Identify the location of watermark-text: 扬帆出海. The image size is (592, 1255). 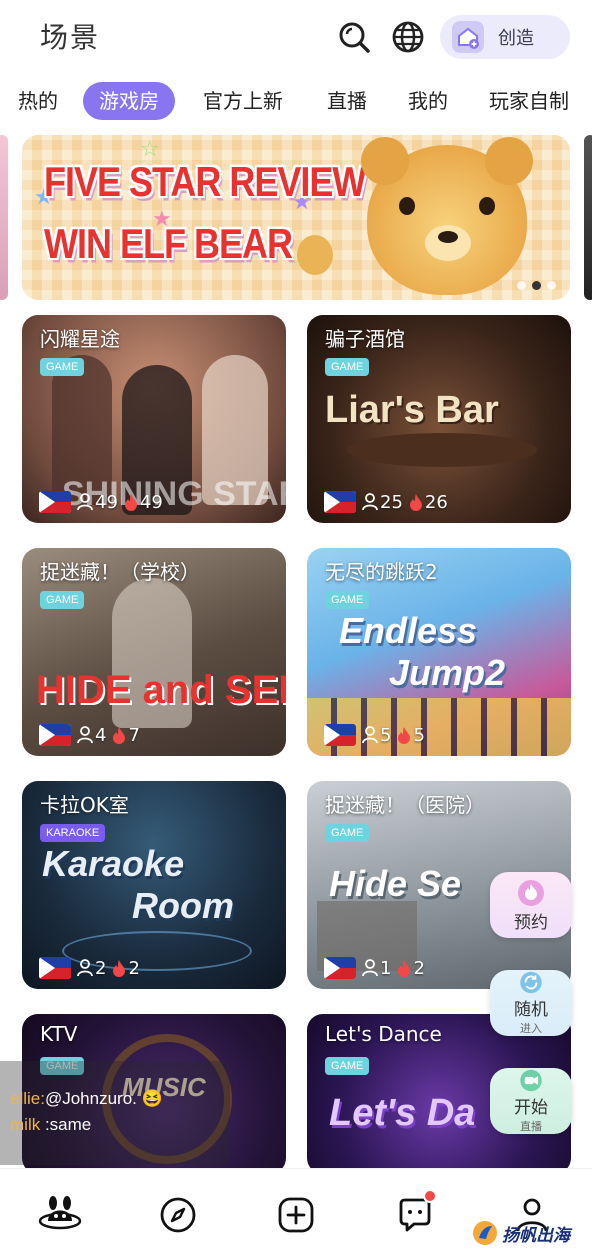
(536, 1235).